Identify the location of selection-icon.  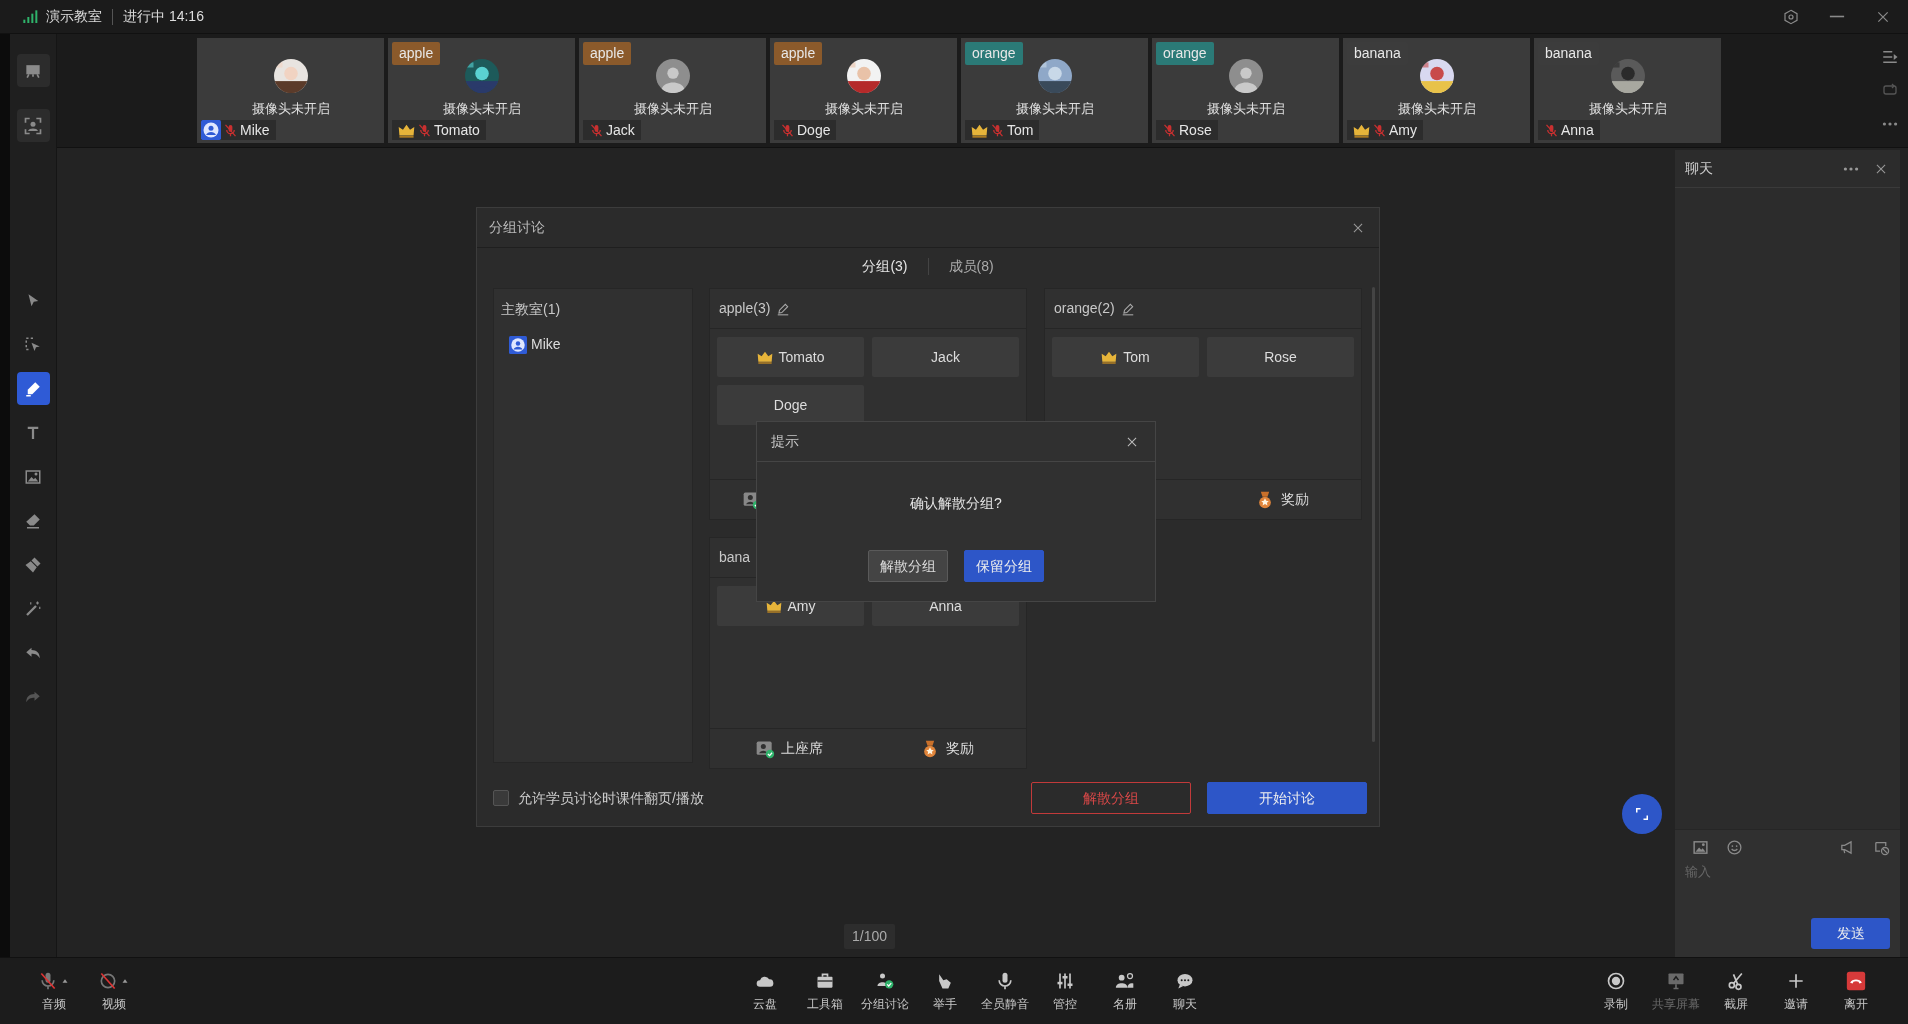
(33, 344).